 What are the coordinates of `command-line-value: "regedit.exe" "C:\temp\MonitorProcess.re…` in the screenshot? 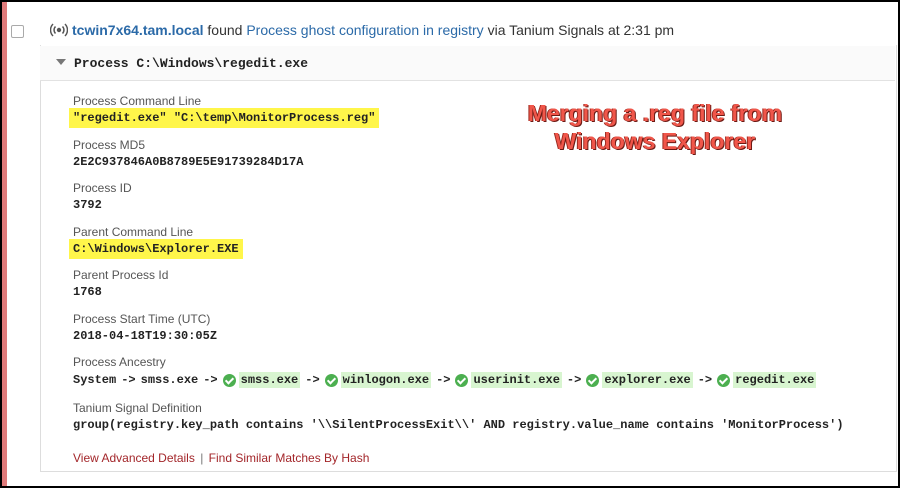 It's located at (224, 118).